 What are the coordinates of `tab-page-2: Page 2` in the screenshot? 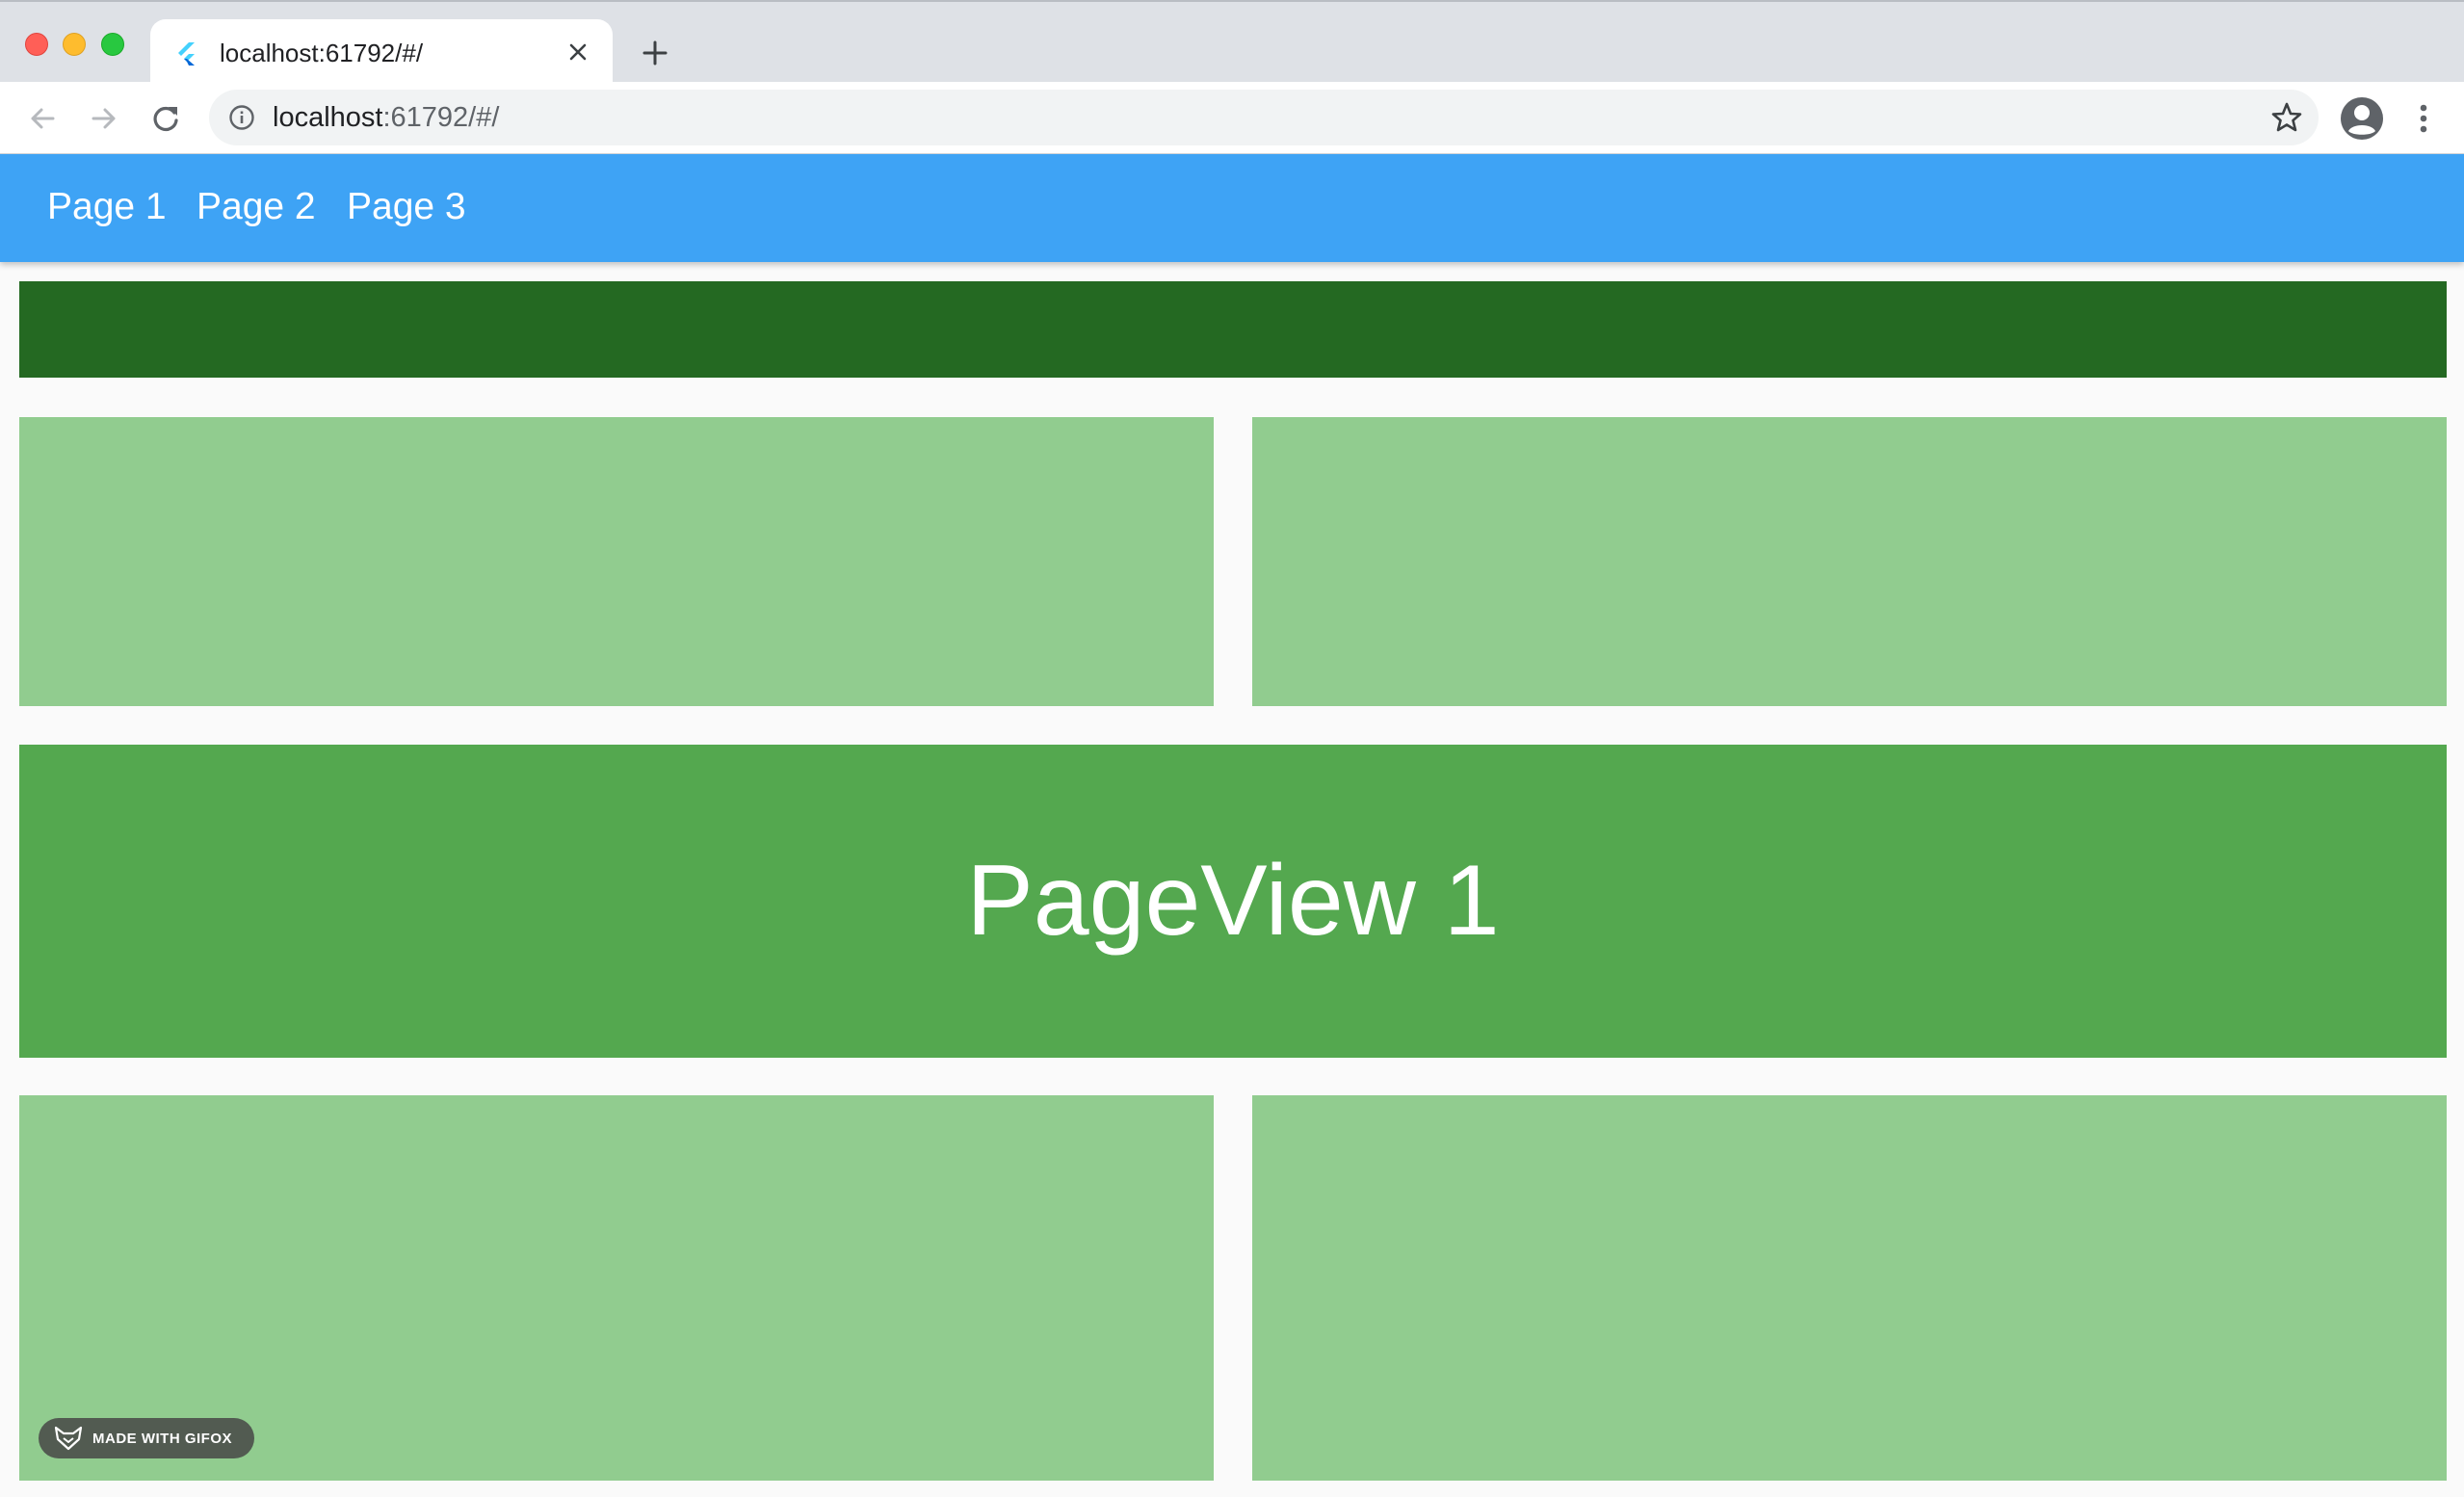 It's located at (257, 207).